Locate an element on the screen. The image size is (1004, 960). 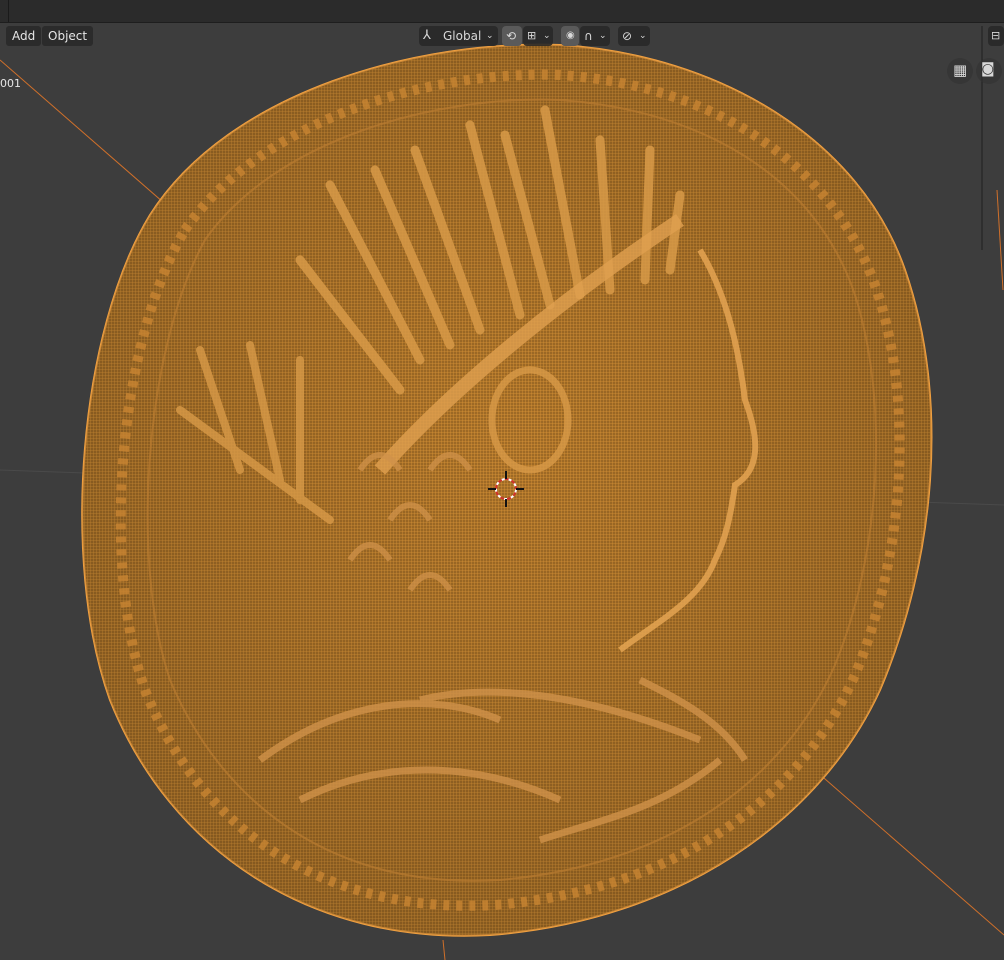
window-icon: ⊟ is located at coordinates (996, 35).